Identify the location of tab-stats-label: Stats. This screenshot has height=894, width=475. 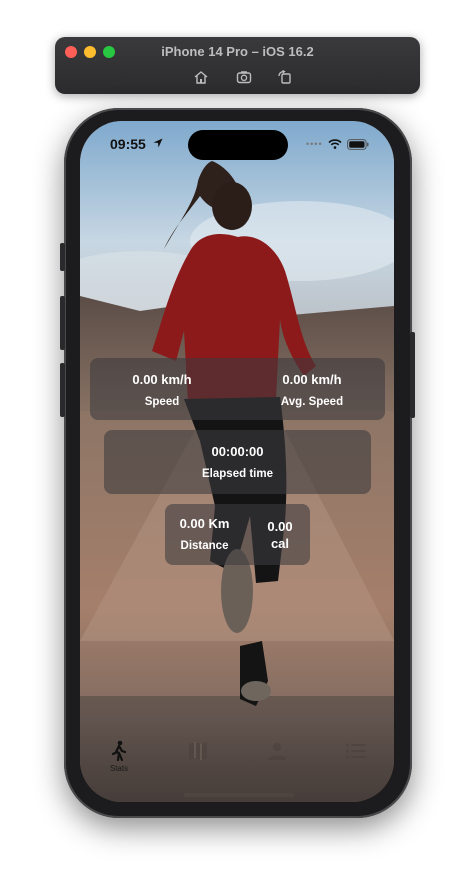
(119, 768).